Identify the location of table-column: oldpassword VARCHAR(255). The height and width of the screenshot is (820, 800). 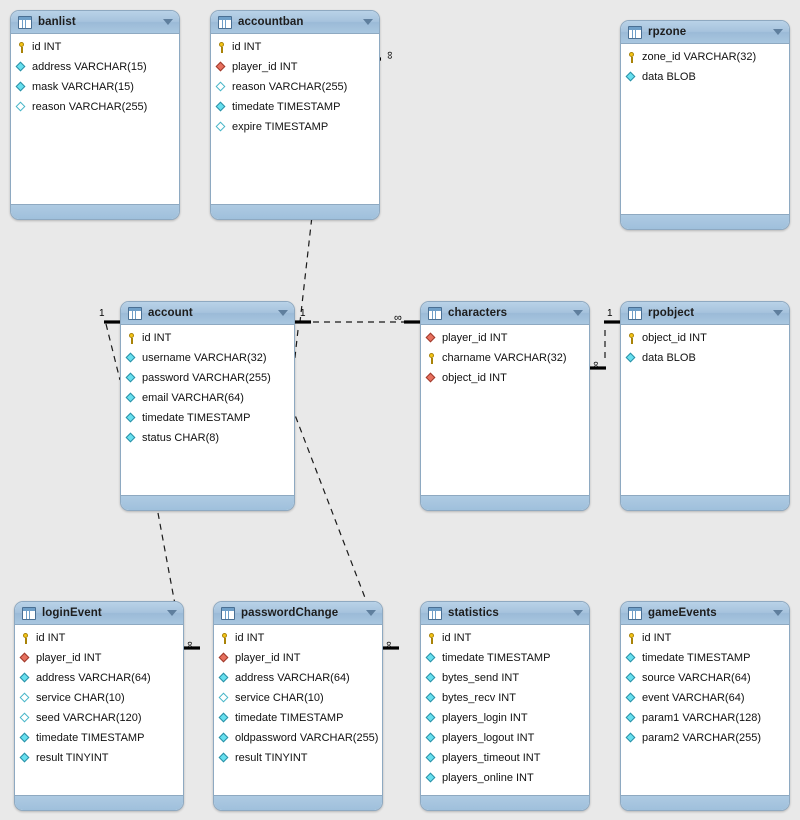
(298, 738).